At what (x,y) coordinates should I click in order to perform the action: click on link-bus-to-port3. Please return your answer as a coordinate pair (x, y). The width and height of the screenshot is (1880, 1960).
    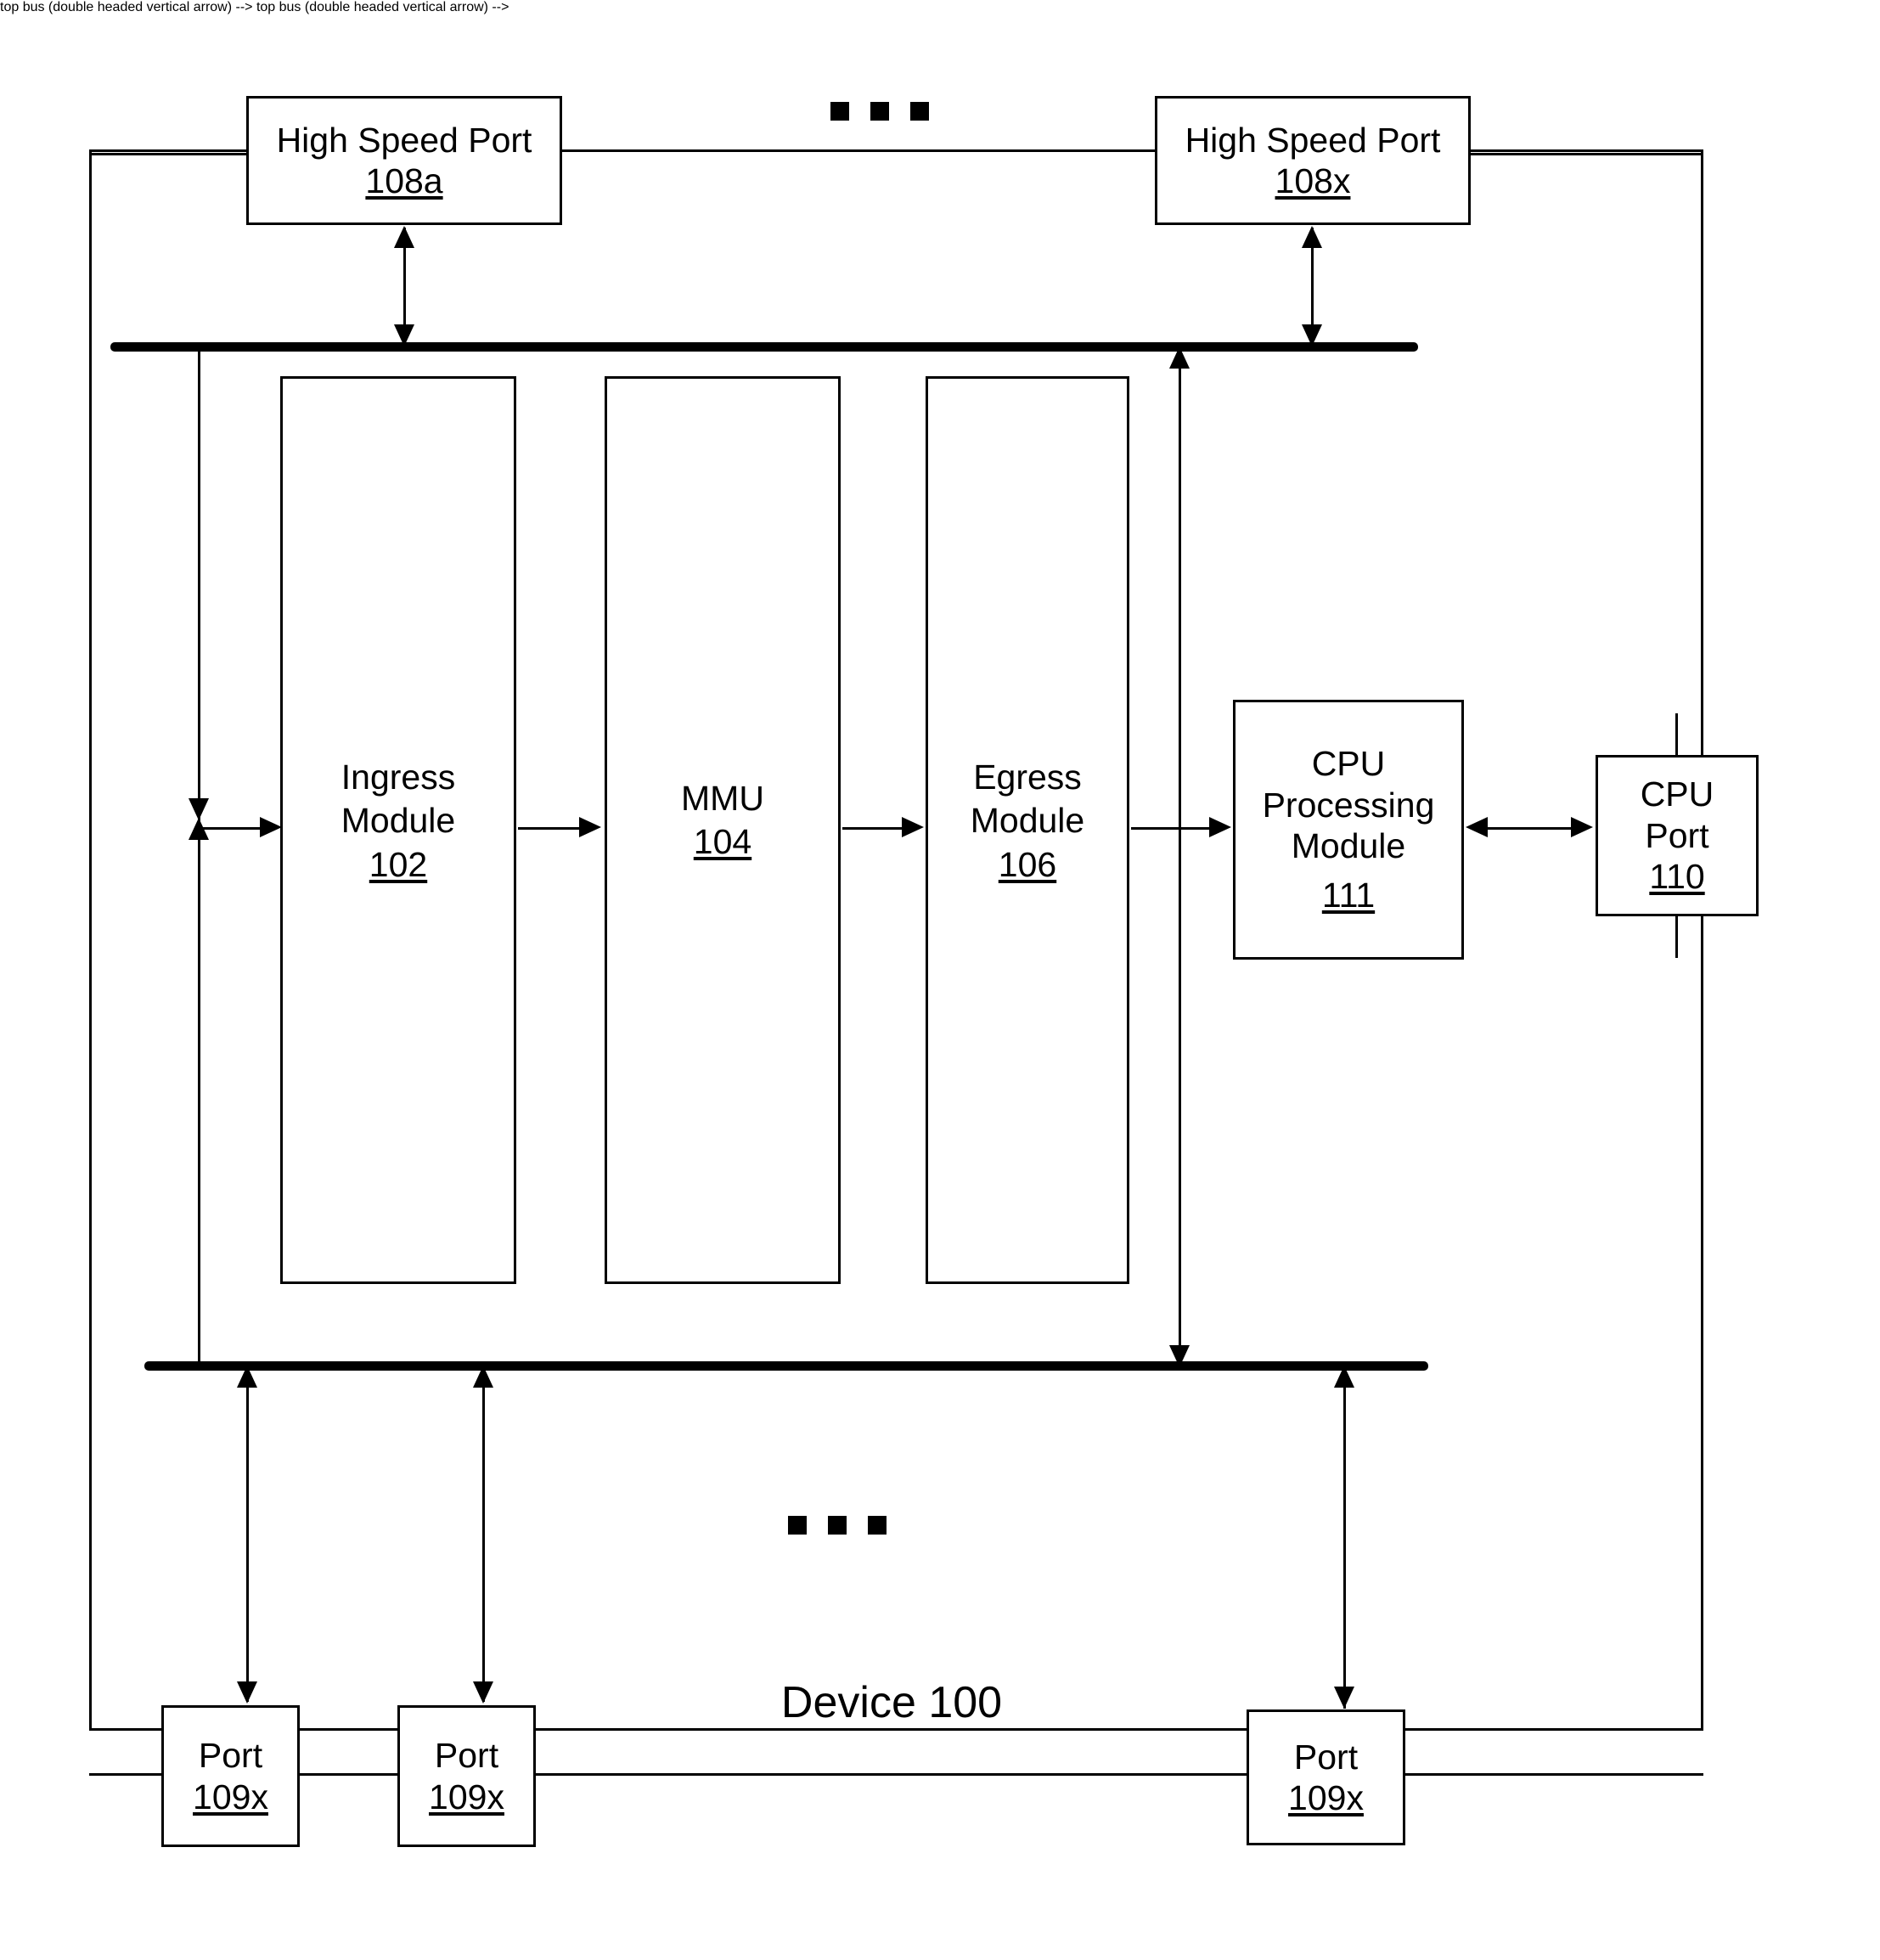
    Looking at the image, I should click on (1344, 1539).